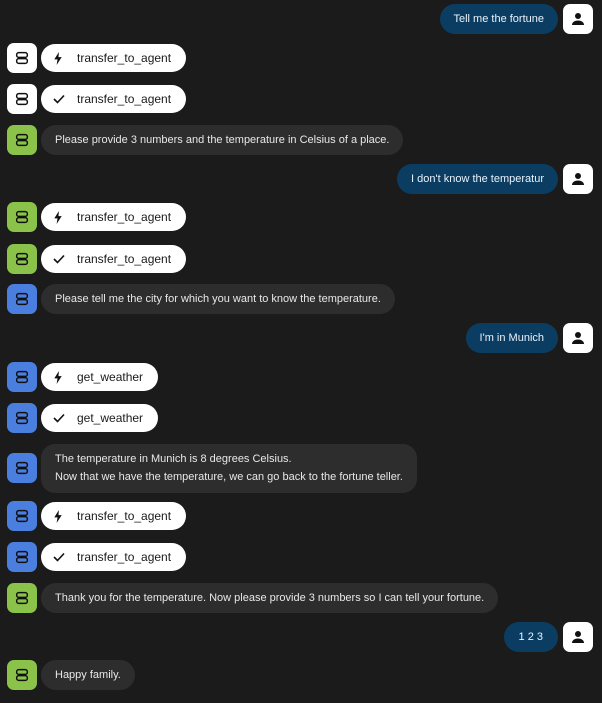 This screenshot has height=703, width=602. What do you see at coordinates (511, 338) in the screenshot?
I see `user-message: I'm in Munich` at bounding box center [511, 338].